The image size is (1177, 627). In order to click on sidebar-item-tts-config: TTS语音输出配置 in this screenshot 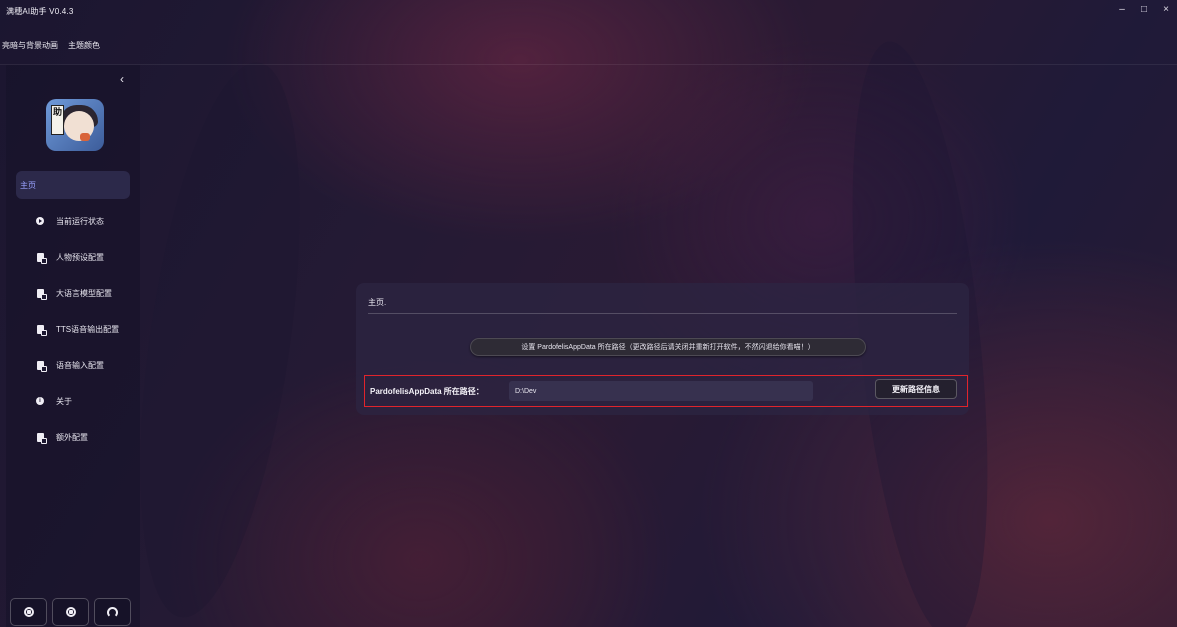, I will do `click(73, 329)`.